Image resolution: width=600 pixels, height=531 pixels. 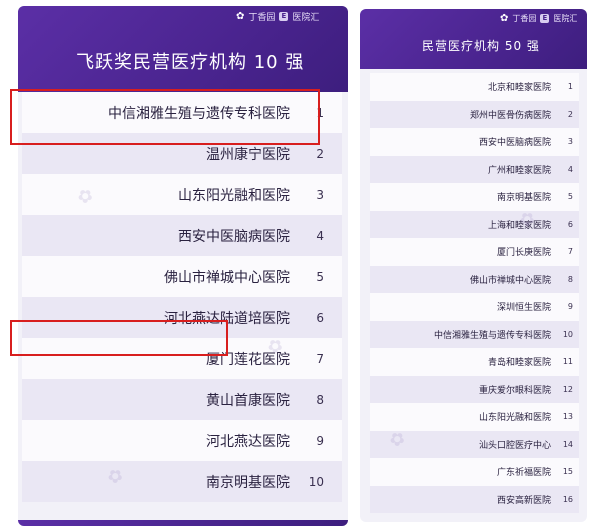 What do you see at coordinates (474, 499) in the screenshot?
I see `list-item: 西安高新医院 16` at bounding box center [474, 499].